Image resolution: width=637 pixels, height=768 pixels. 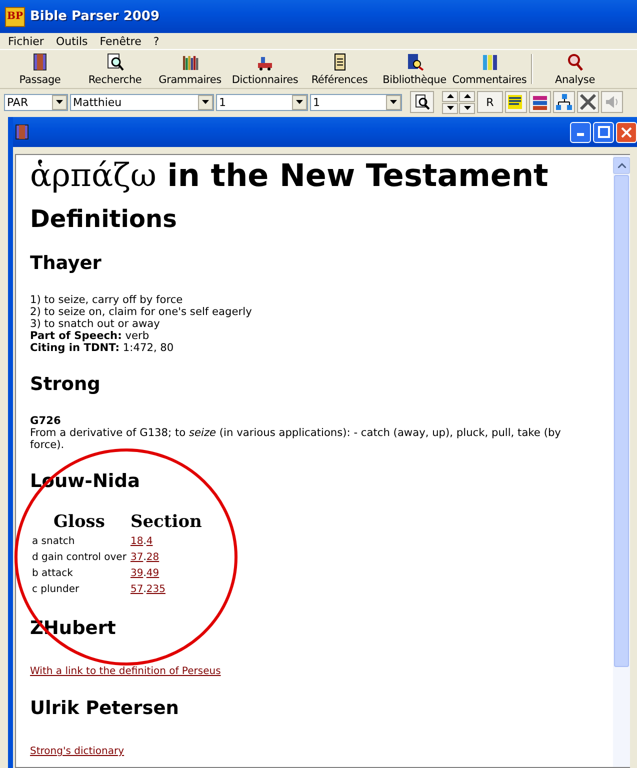 I want to click on r-button: R, so click(x=490, y=102).